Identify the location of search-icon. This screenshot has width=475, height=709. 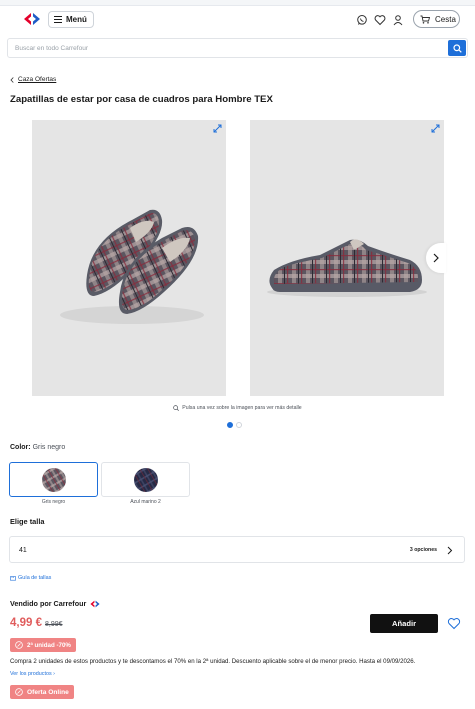
(457, 48).